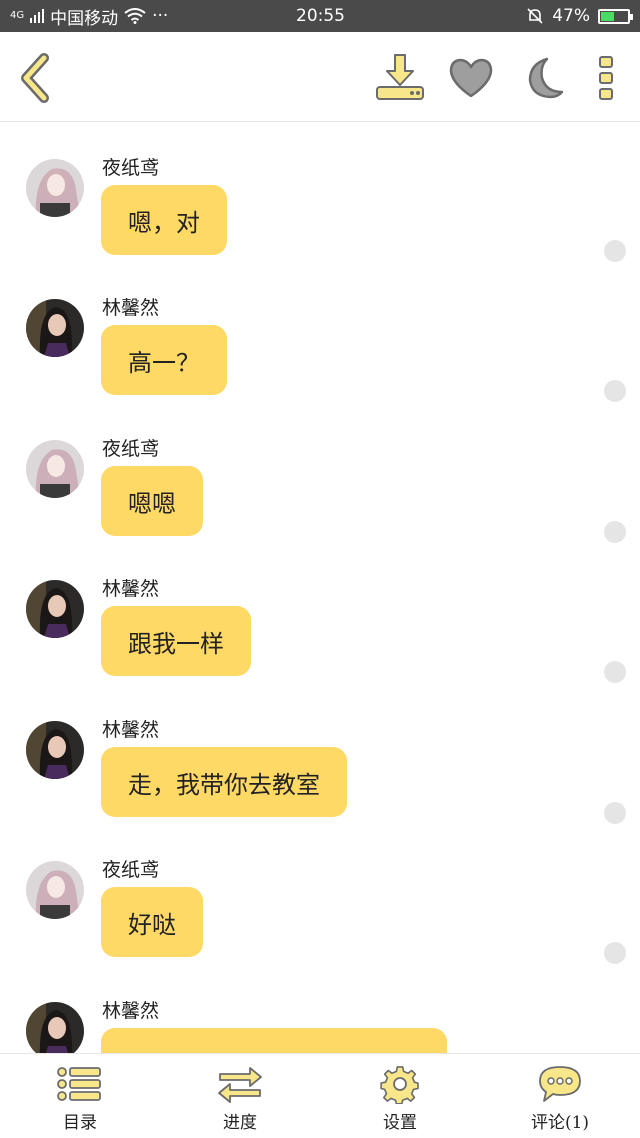  I want to click on night-mode-button, so click(542, 78).